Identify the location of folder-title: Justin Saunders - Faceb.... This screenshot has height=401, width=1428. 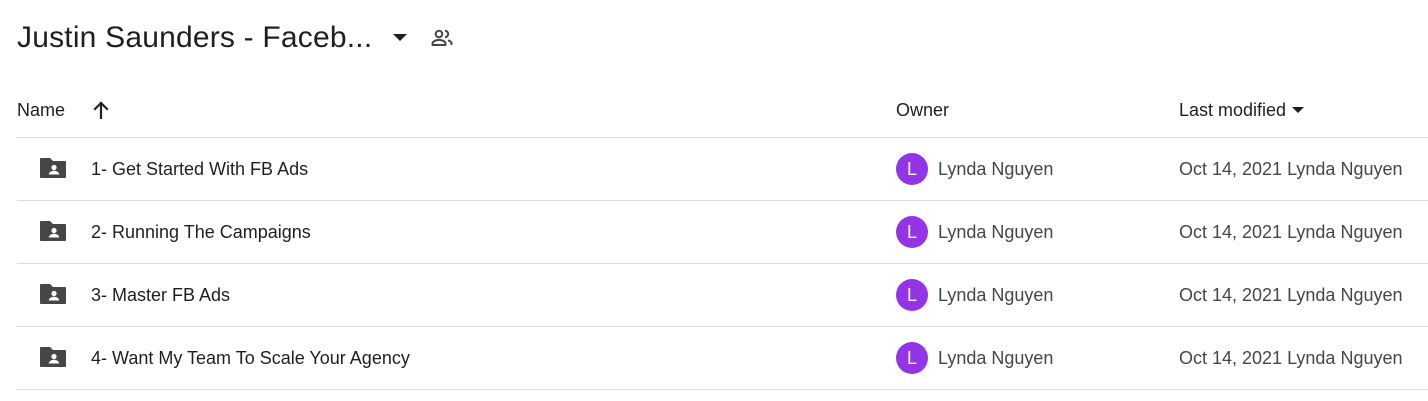
(194, 38).